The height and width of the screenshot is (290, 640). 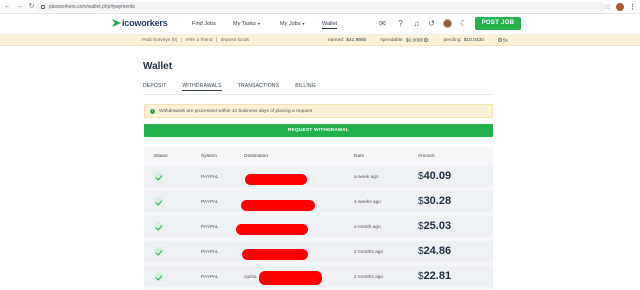 What do you see at coordinates (366, 177) in the screenshot?
I see `row-date: a week ago` at bounding box center [366, 177].